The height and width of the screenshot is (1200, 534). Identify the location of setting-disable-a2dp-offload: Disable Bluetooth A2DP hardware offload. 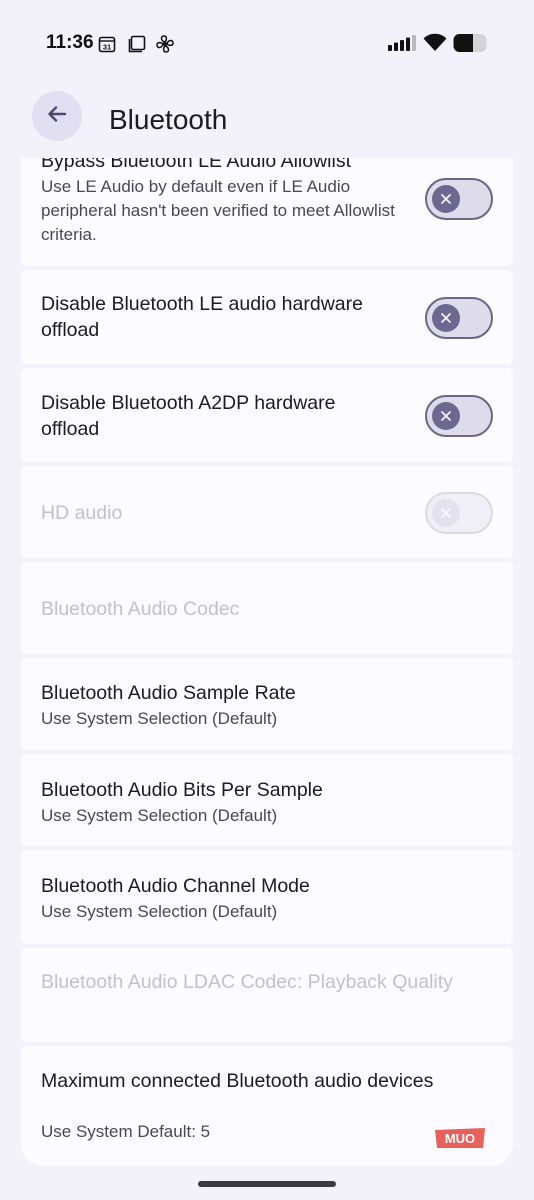
(267, 415).